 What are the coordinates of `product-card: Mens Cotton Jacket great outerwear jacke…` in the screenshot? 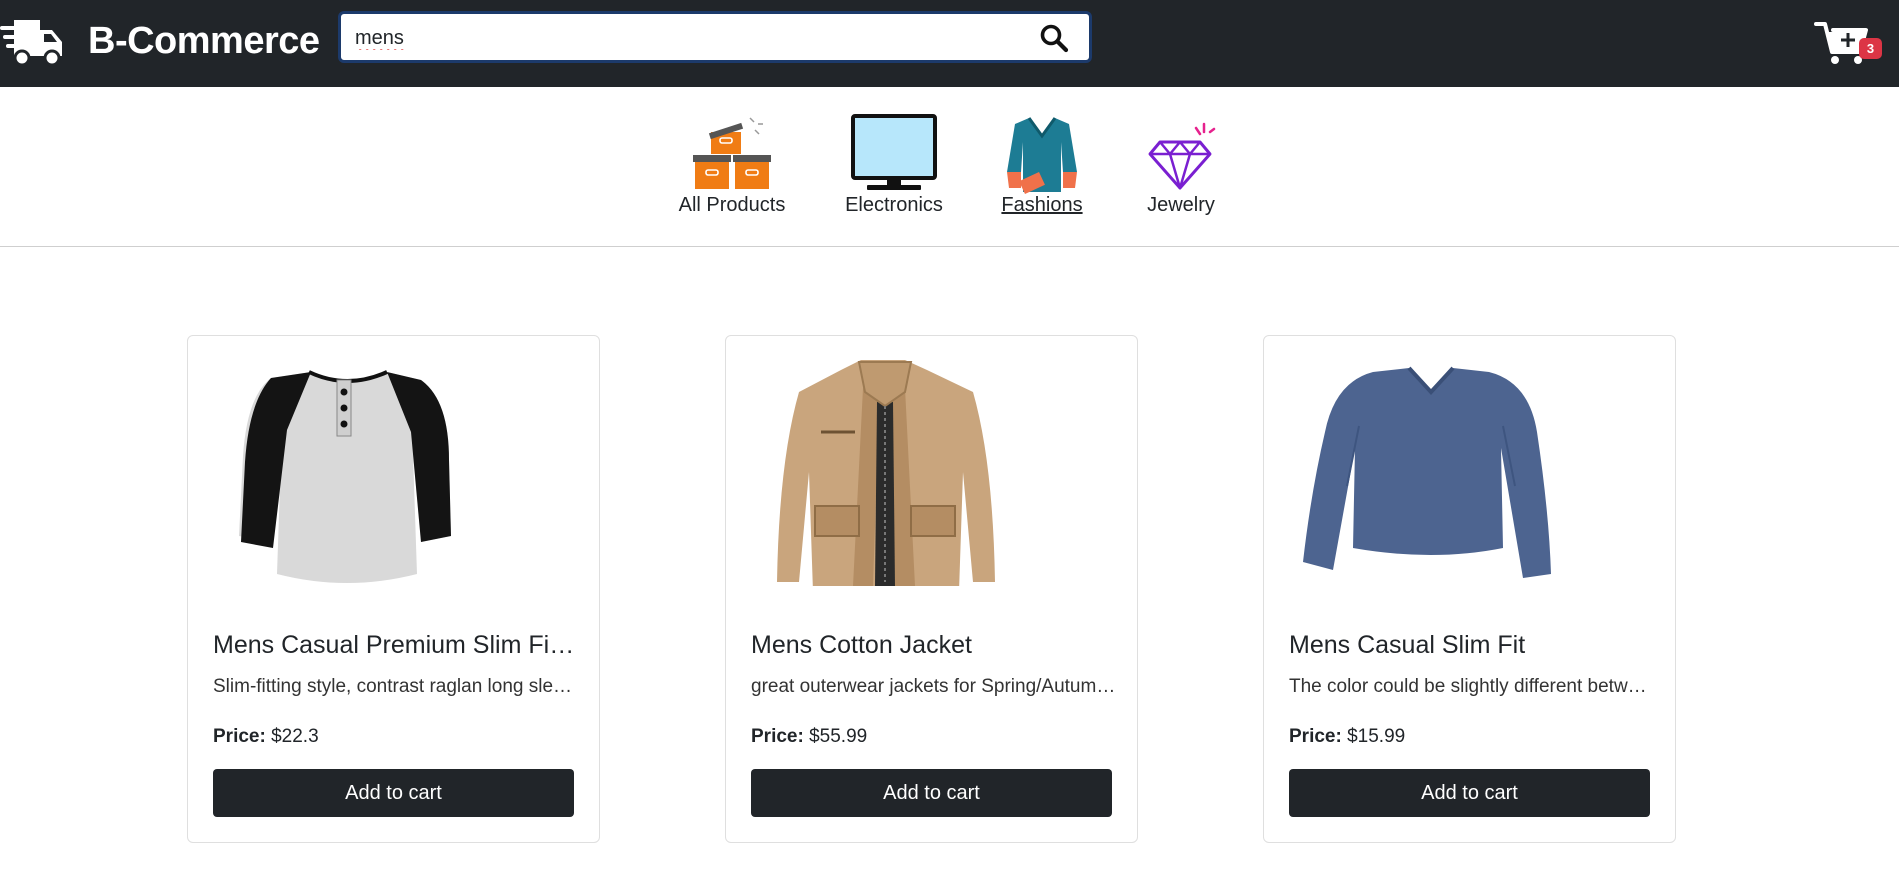 It's located at (931, 589).